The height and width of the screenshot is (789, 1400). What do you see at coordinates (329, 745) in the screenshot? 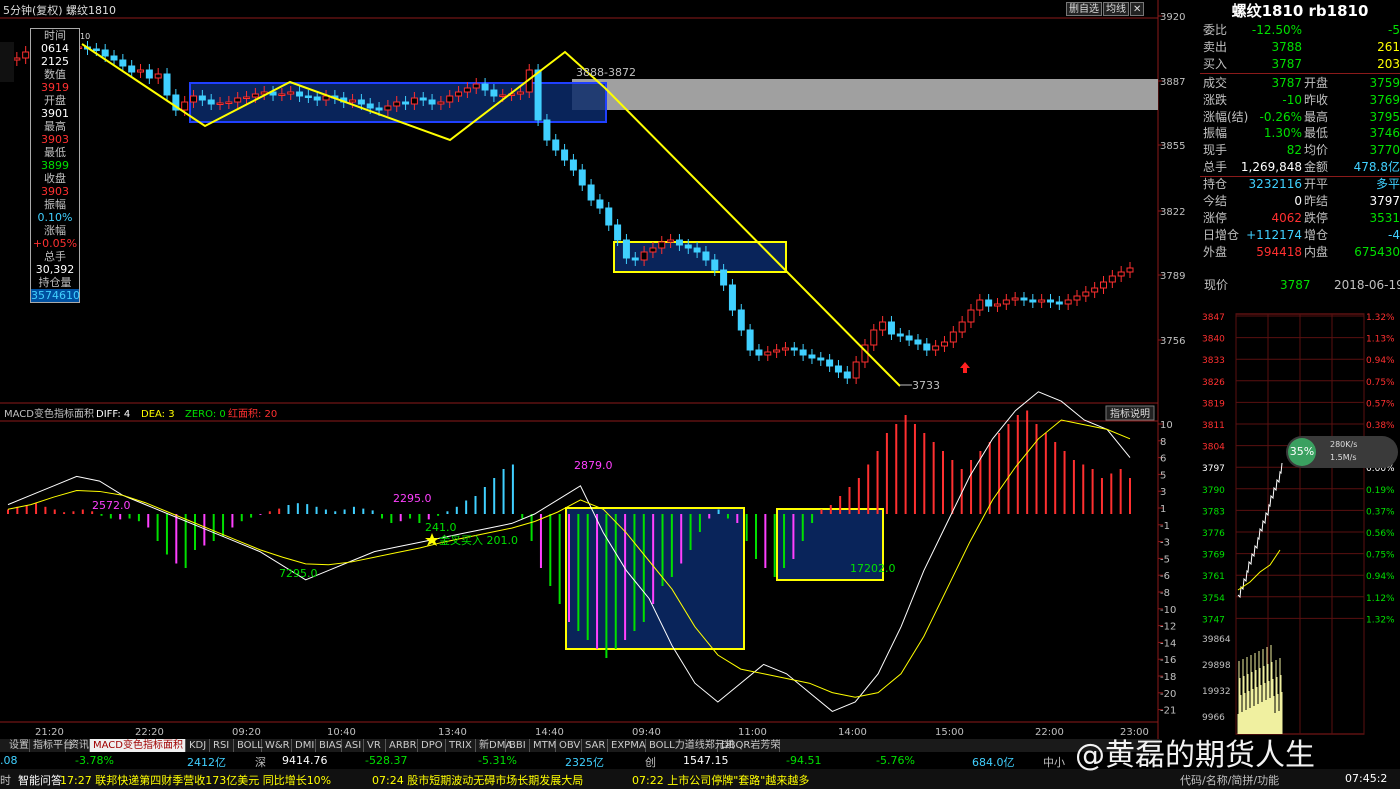
I see `tab-9: BIAS` at bounding box center [329, 745].